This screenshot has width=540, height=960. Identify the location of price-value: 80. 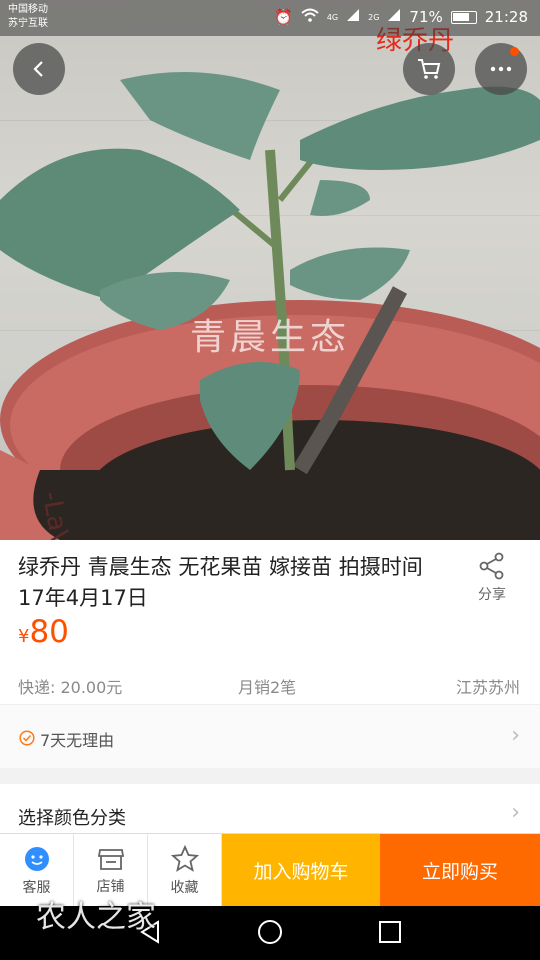
(49, 632).